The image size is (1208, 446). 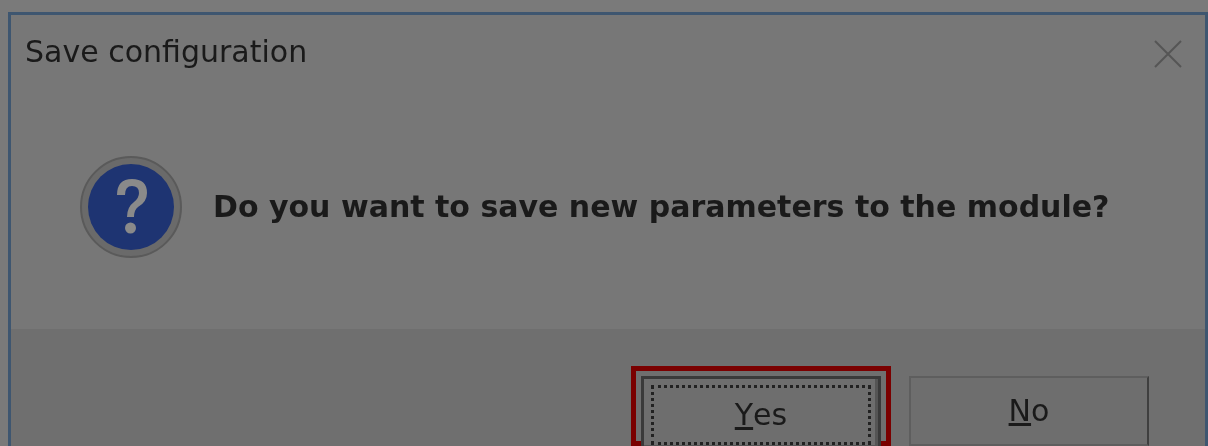 What do you see at coordinates (1029, 411) in the screenshot?
I see `dialog-button: No` at bounding box center [1029, 411].